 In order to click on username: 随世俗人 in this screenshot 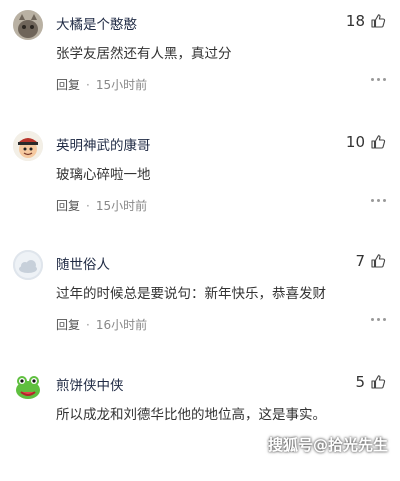, I will do `click(83, 263)`.